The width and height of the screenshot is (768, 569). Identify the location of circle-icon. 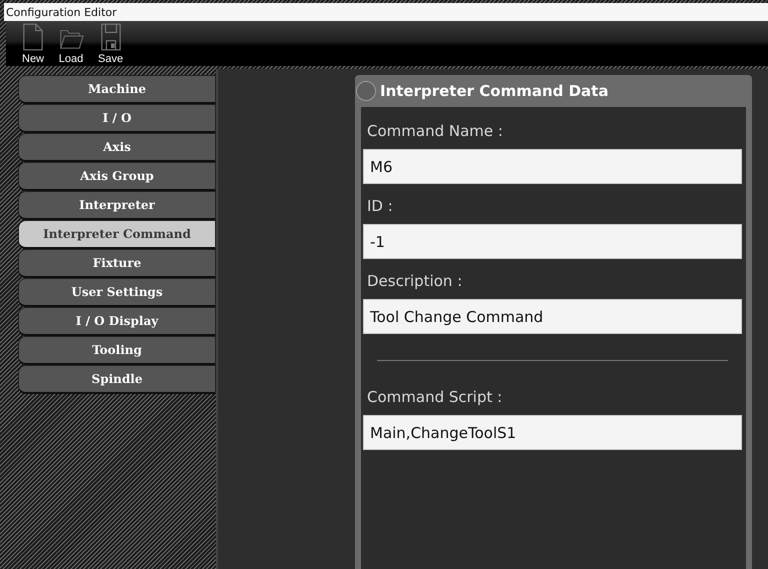
(366, 91).